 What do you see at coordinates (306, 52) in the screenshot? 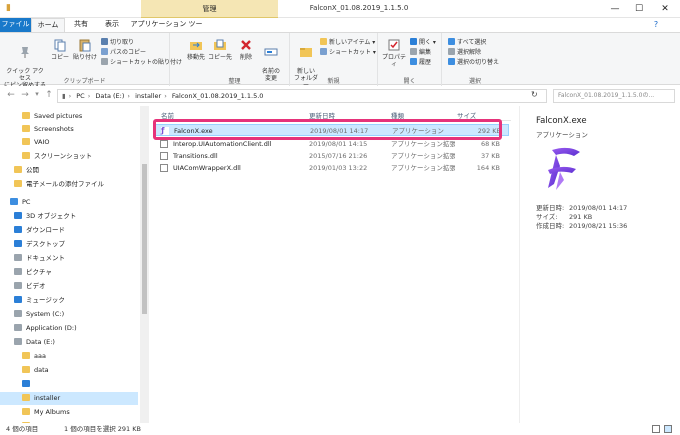
I see `new-folder-icon` at bounding box center [306, 52].